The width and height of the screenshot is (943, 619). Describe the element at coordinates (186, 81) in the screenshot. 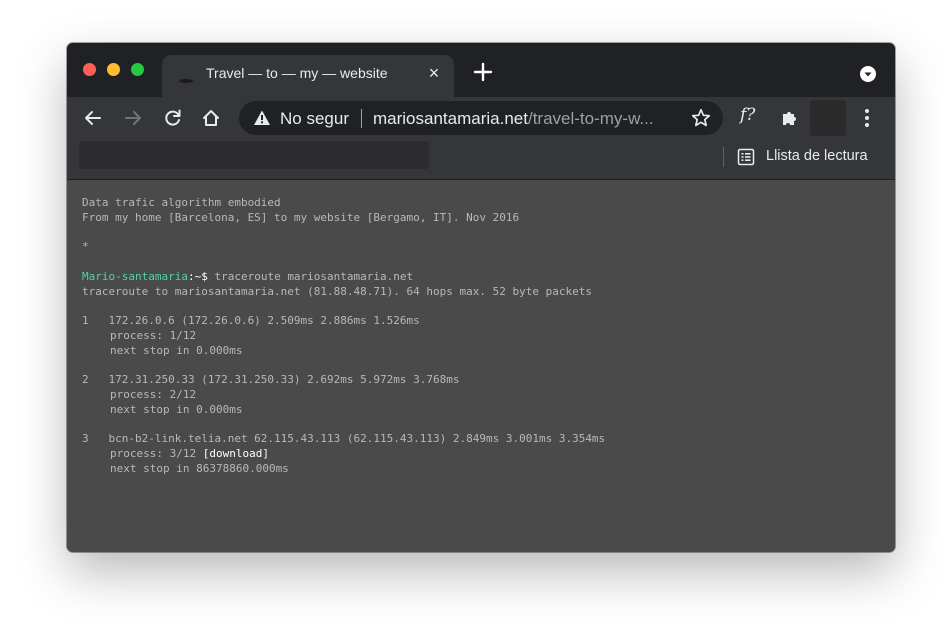

I see `favicon-icon` at that location.